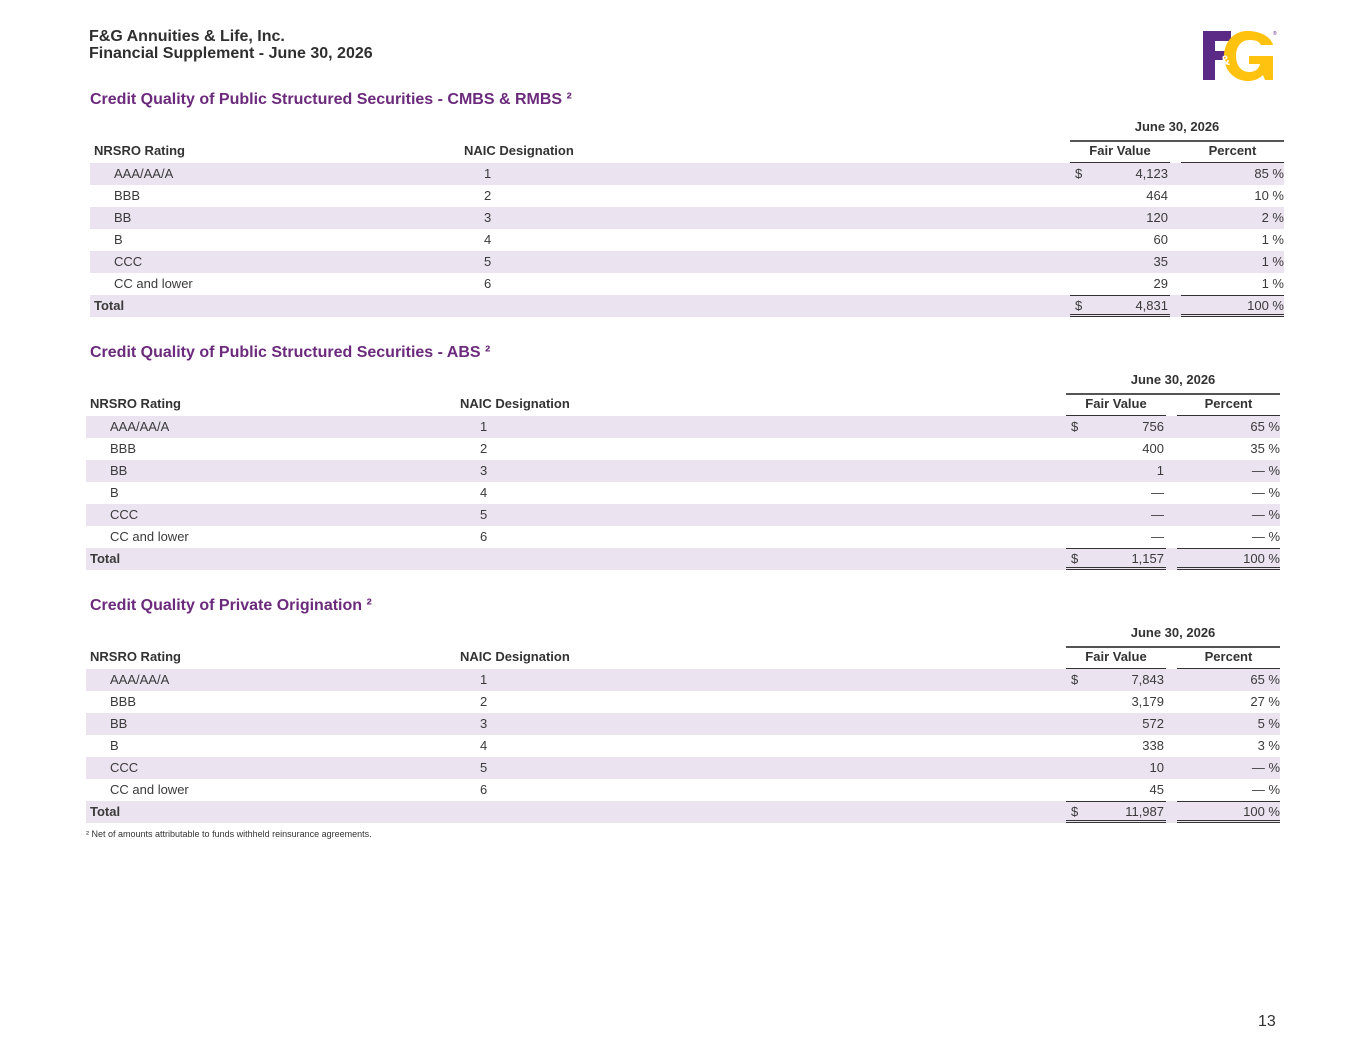 The height and width of the screenshot is (1055, 1365). Describe the element at coordinates (687, 262) in the screenshot. I see `table-row: CCC 5 35 1 %` at that location.